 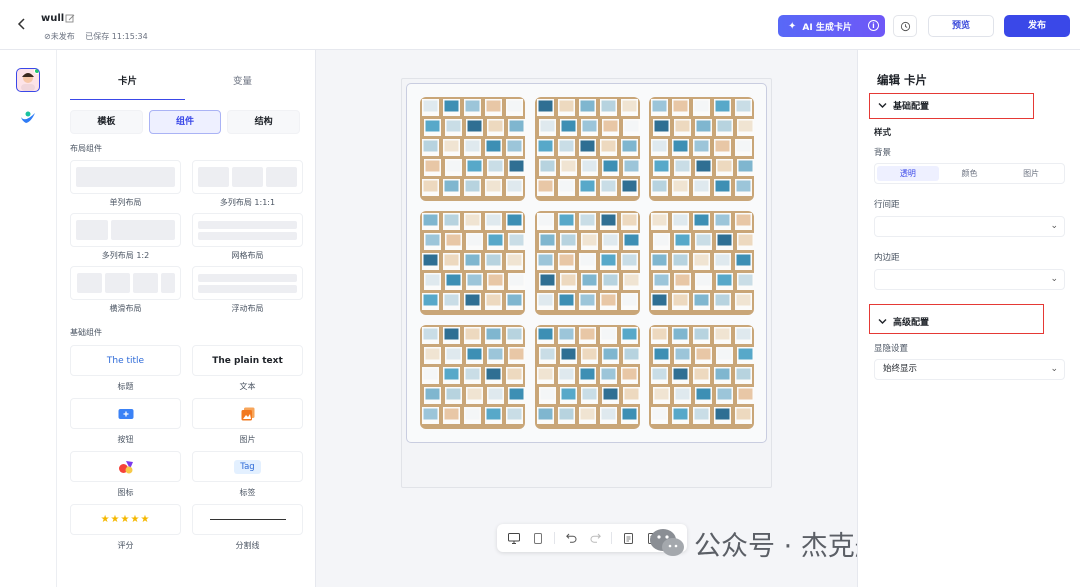 What do you see at coordinates (247, 439) in the screenshot?
I see `tile-caption: 图片` at bounding box center [247, 439].